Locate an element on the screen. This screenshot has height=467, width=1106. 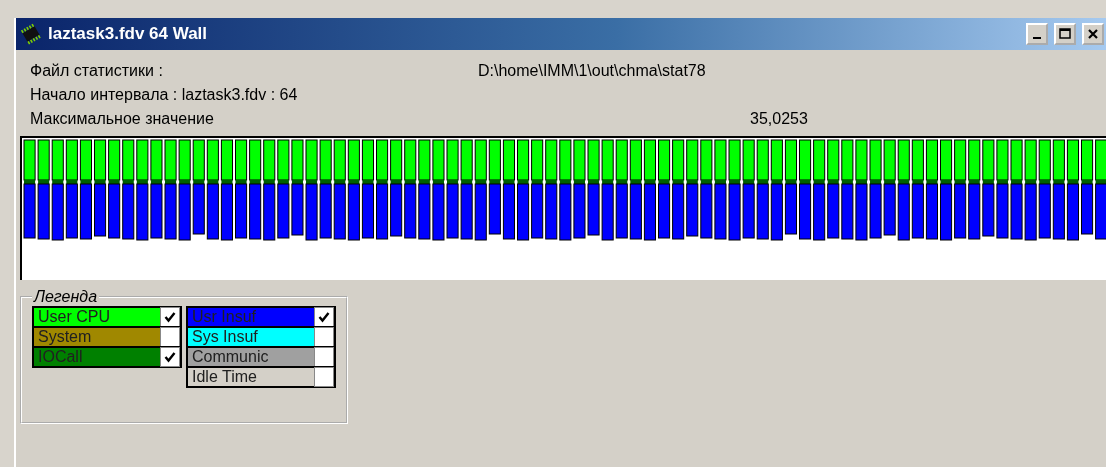
maximize-icon is located at coordinates (1065, 34).